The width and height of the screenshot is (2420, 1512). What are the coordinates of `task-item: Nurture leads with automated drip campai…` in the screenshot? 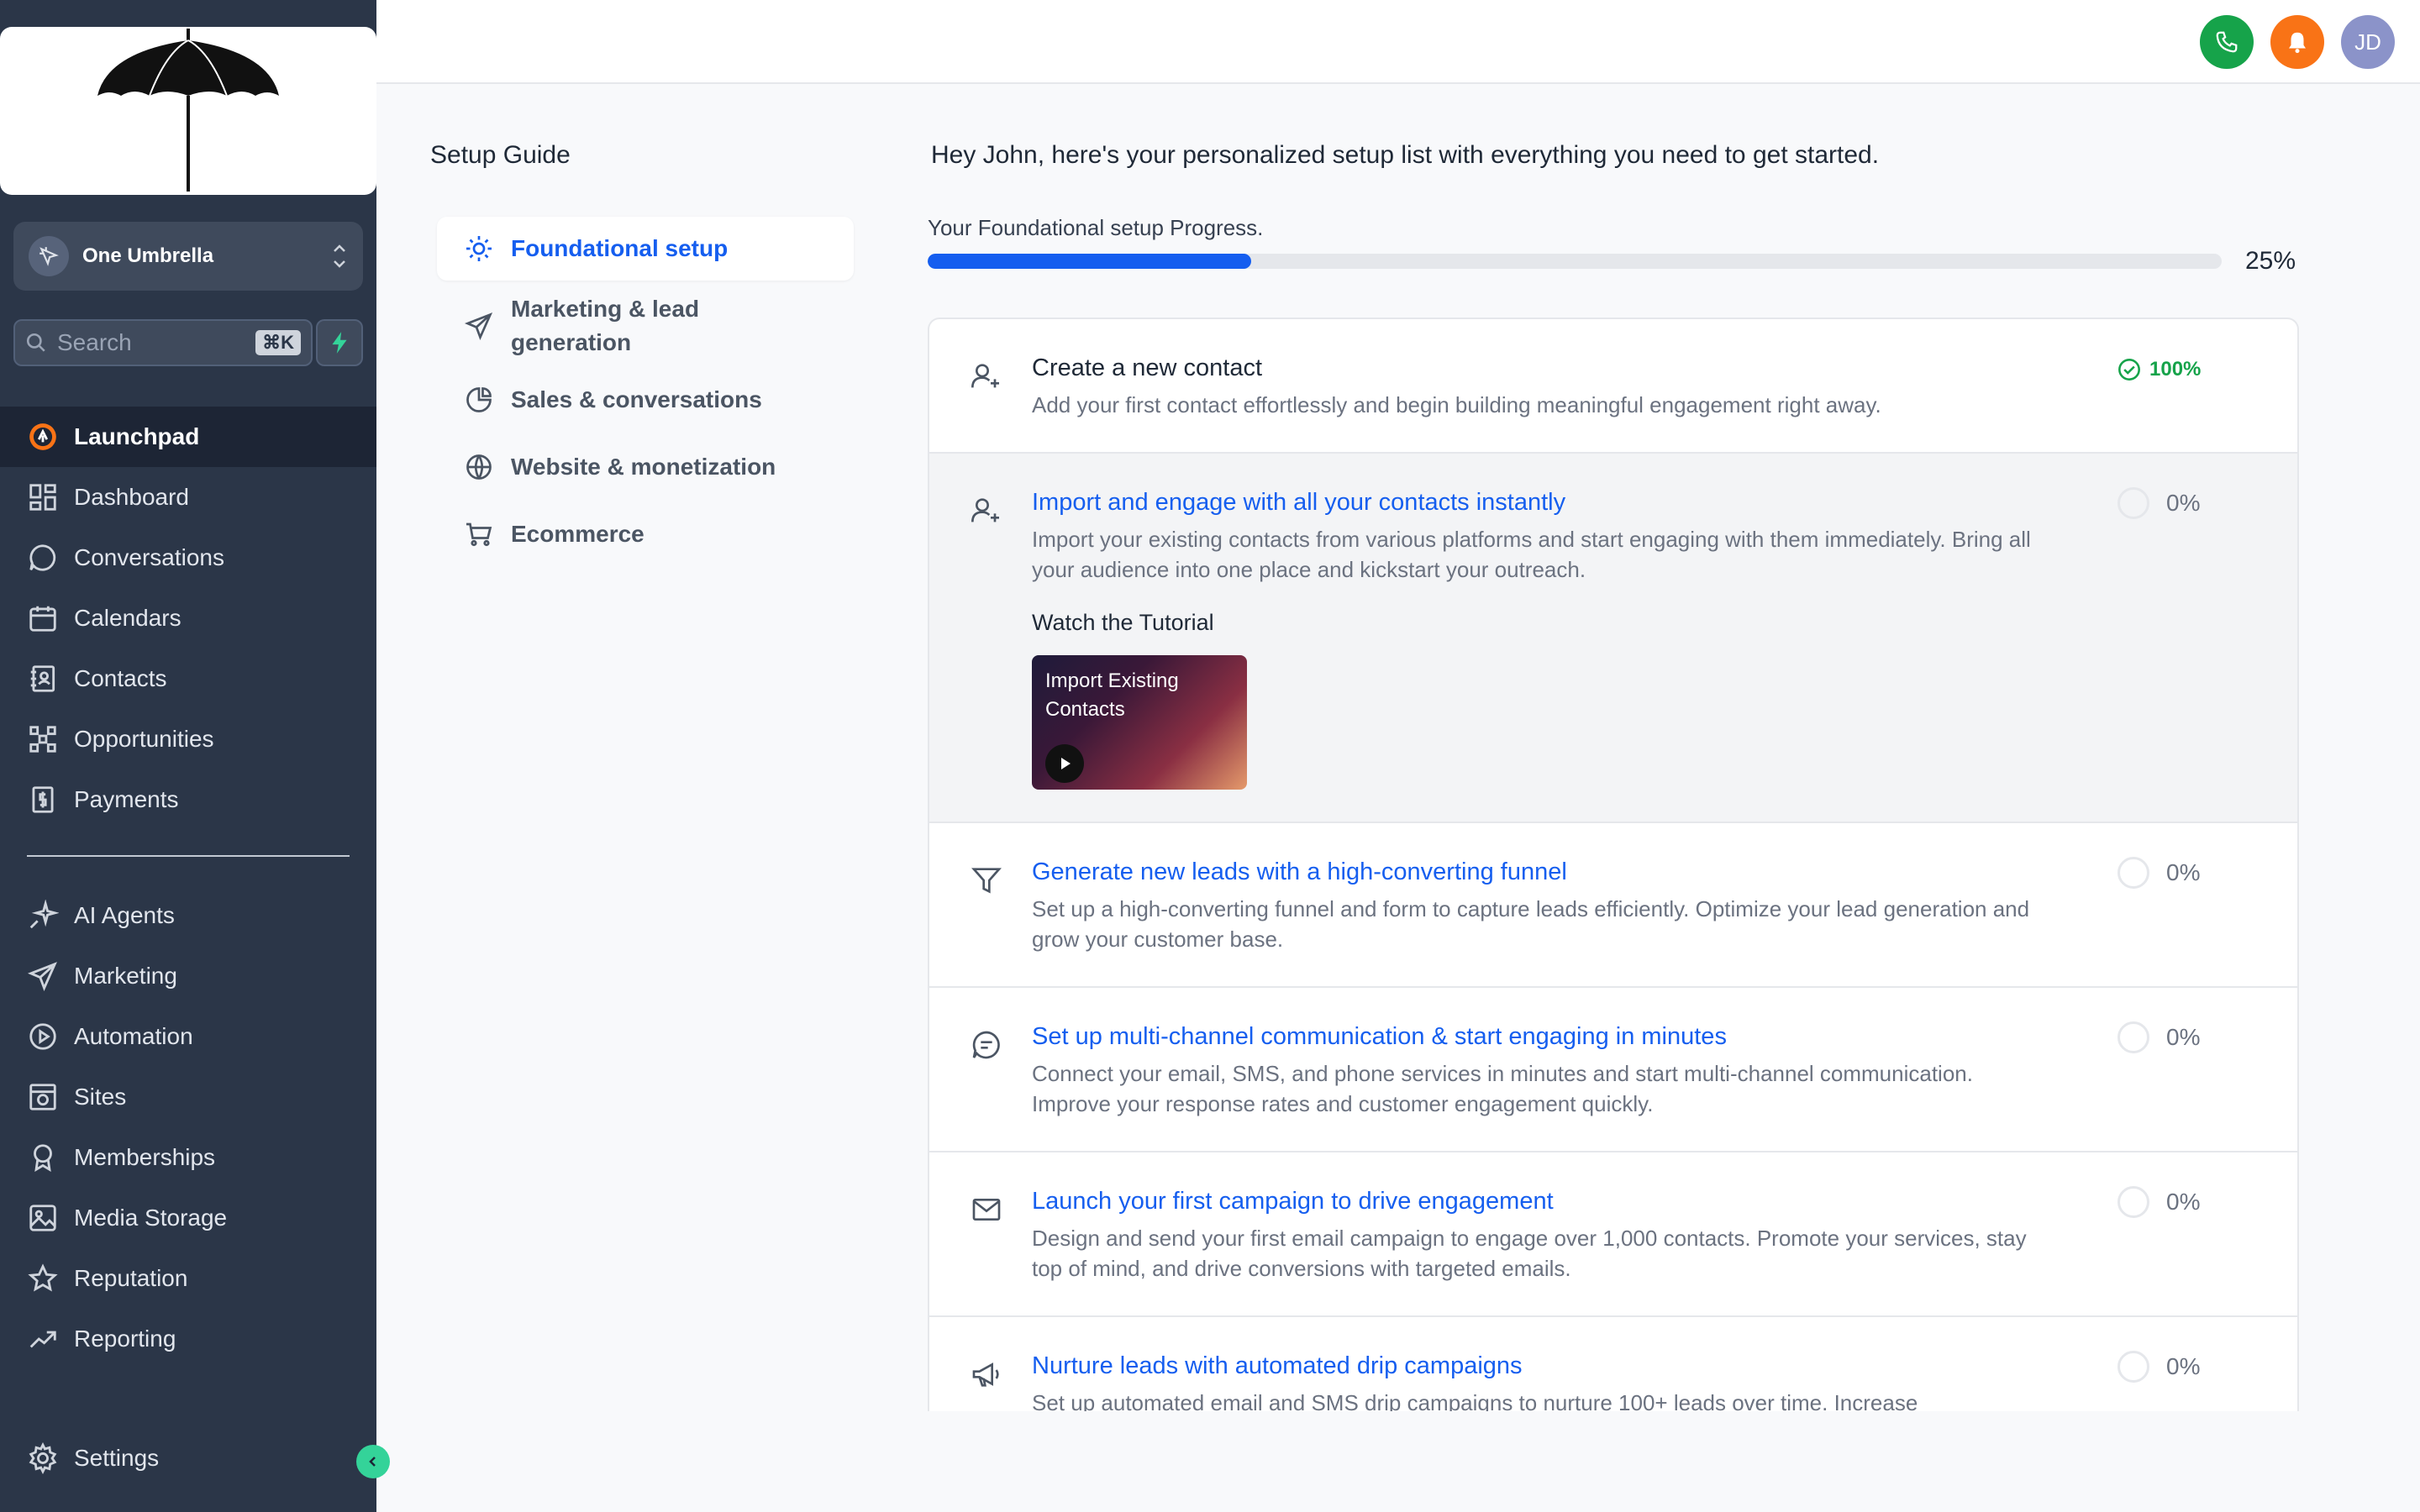 It's located at (1613, 1364).